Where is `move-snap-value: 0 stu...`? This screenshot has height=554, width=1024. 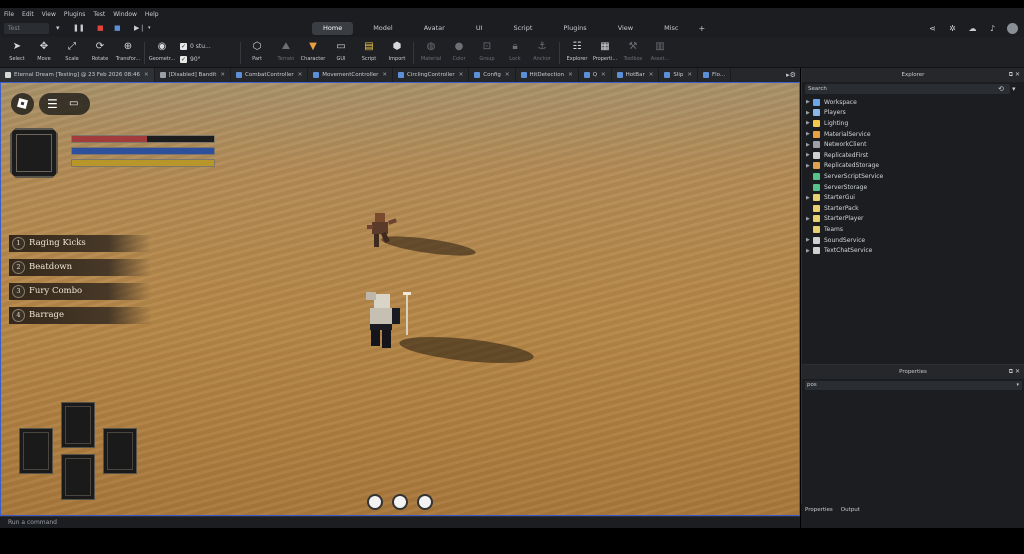 move-snap-value: 0 stu... is located at coordinates (200, 46).